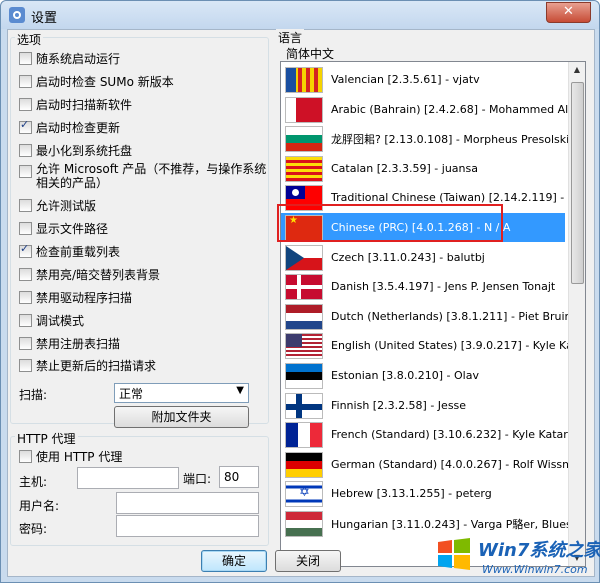 This screenshot has height=583, width=600. What do you see at coordinates (568, 12) in the screenshot?
I see `close-window-button: ✕` at bounding box center [568, 12].